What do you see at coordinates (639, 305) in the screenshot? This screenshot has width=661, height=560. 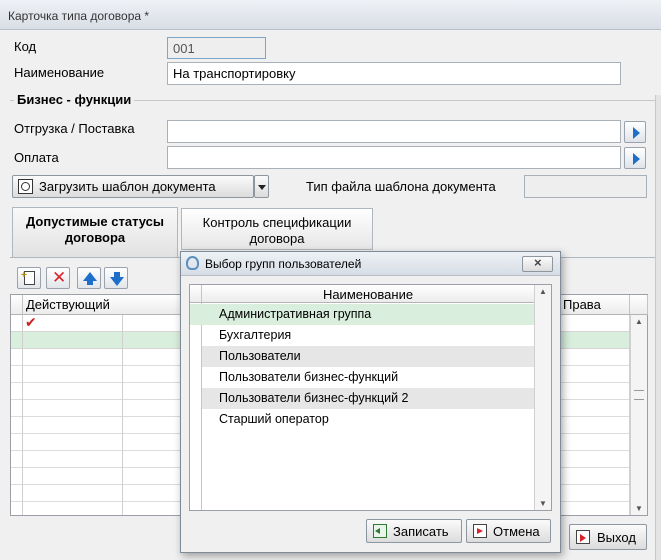 I see `grid-header-filler` at bounding box center [639, 305].